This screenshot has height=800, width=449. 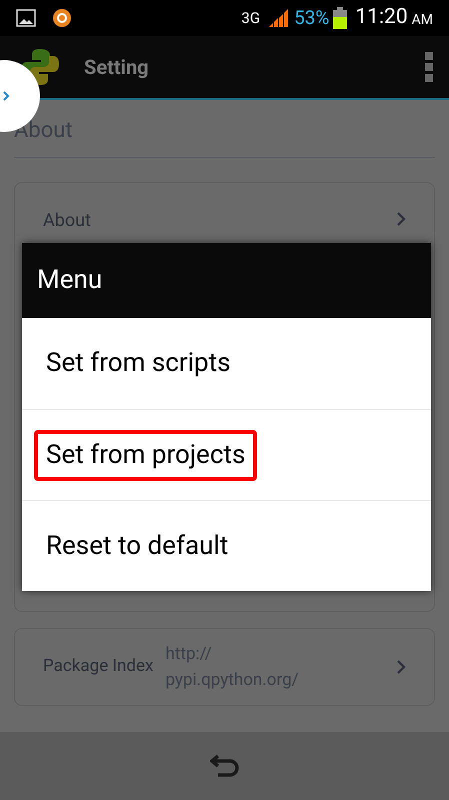 I want to click on battery-icon, so click(x=340, y=18).